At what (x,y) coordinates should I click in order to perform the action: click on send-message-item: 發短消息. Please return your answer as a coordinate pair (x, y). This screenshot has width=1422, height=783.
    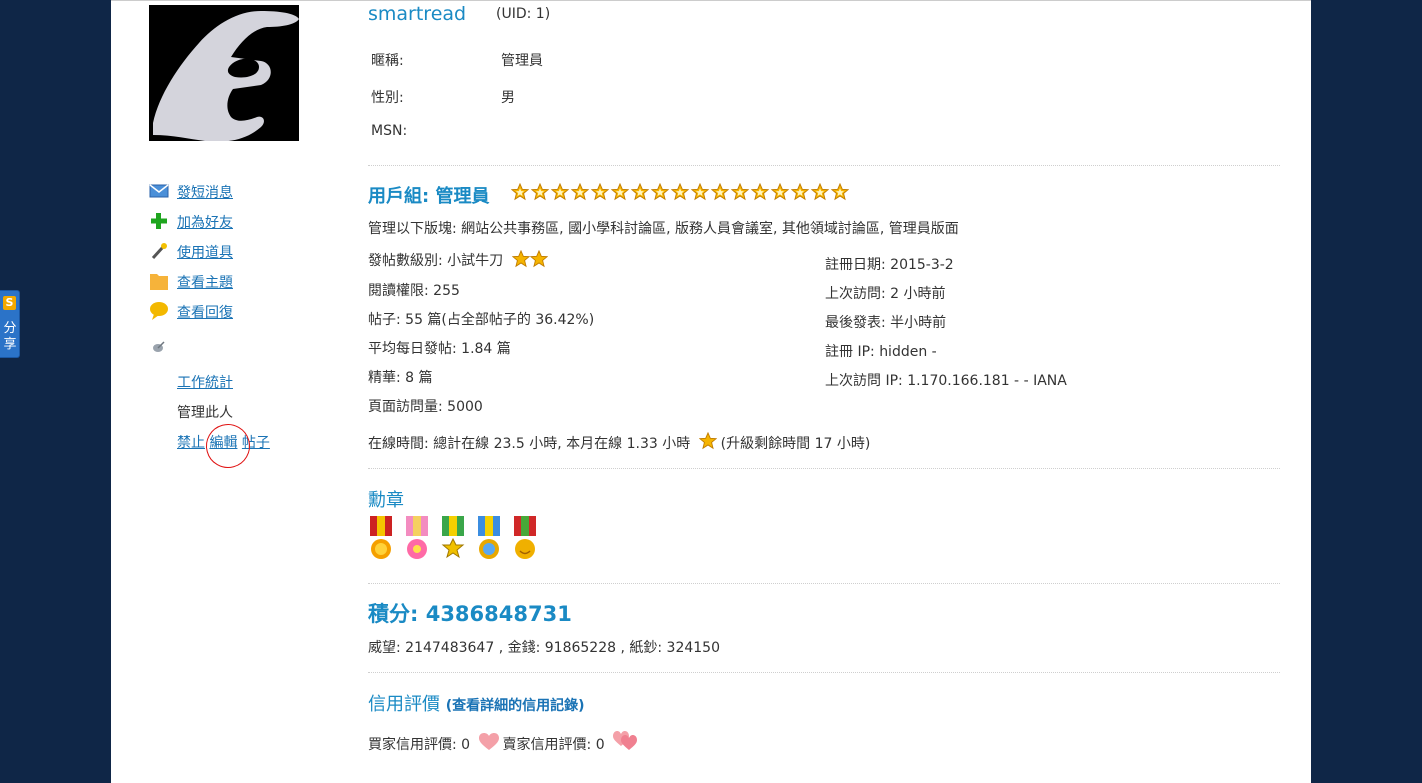
    Looking at the image, I should click on (224, 191).